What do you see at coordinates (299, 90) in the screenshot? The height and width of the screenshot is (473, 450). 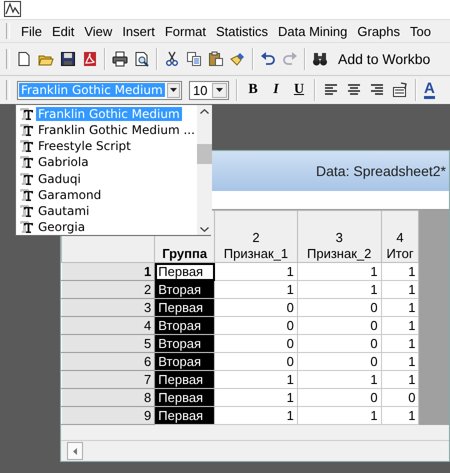 I see `underline-button: U` at bounding box center [299, 90].